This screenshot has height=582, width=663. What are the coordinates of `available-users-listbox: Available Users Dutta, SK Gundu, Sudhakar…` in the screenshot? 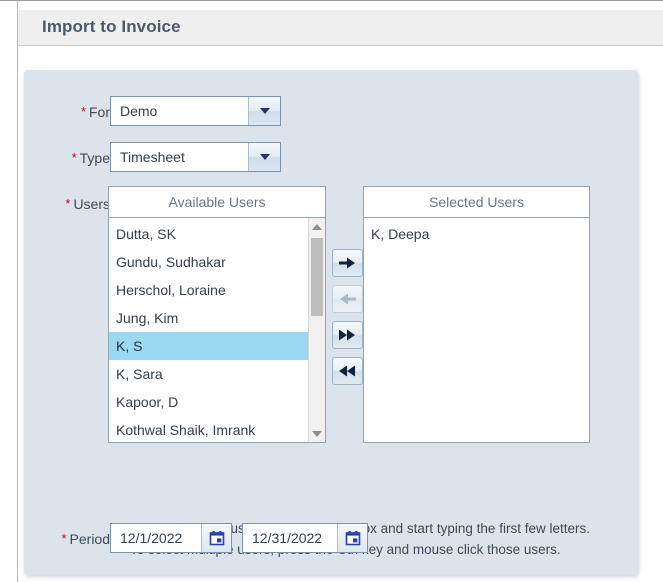 It's located at (217, 314).